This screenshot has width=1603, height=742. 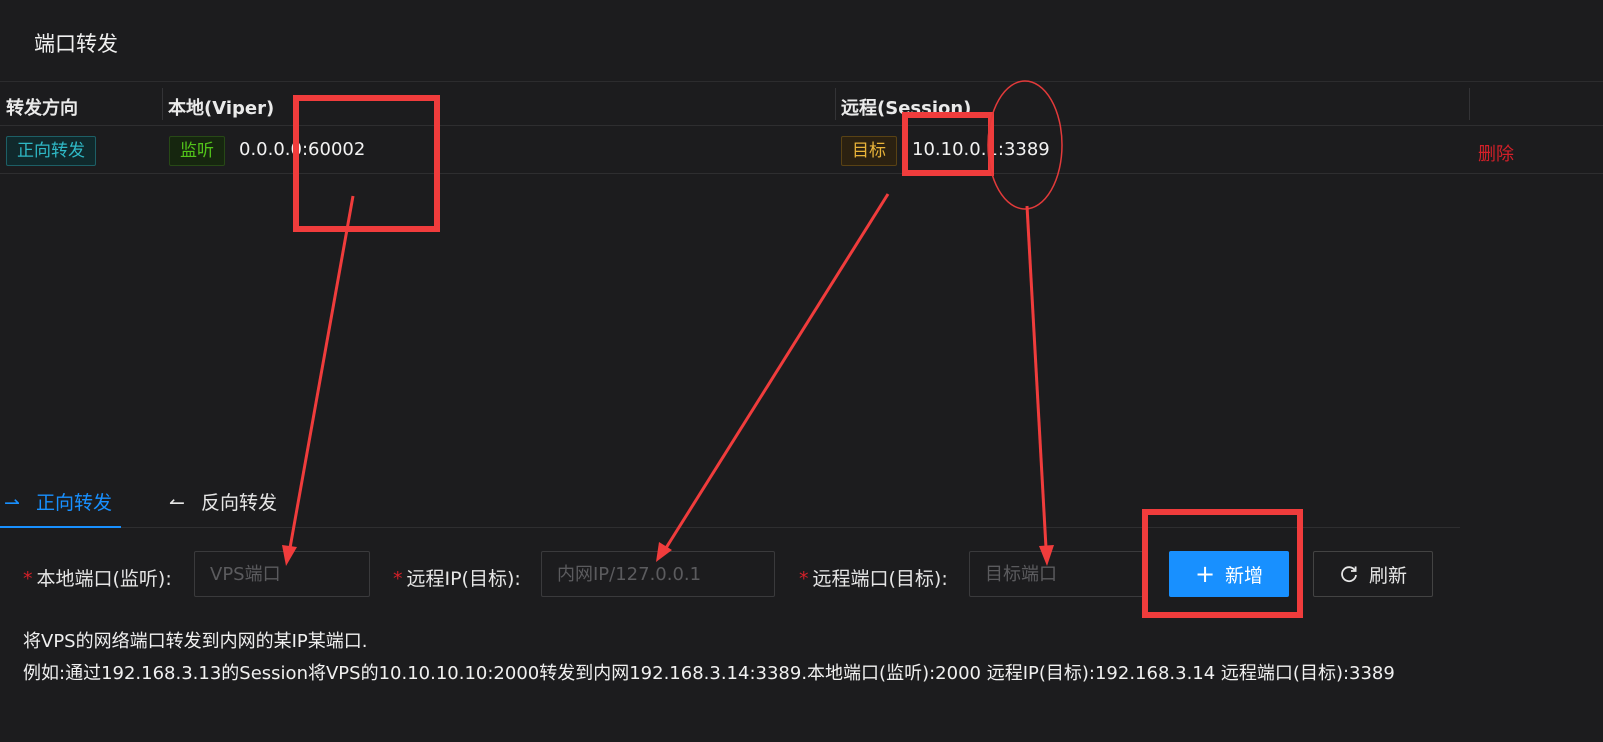 What do you see at coordinates (76, 44) in the screenshot?
I see `page-title: 端口转发` at bounding box center [76, 44].